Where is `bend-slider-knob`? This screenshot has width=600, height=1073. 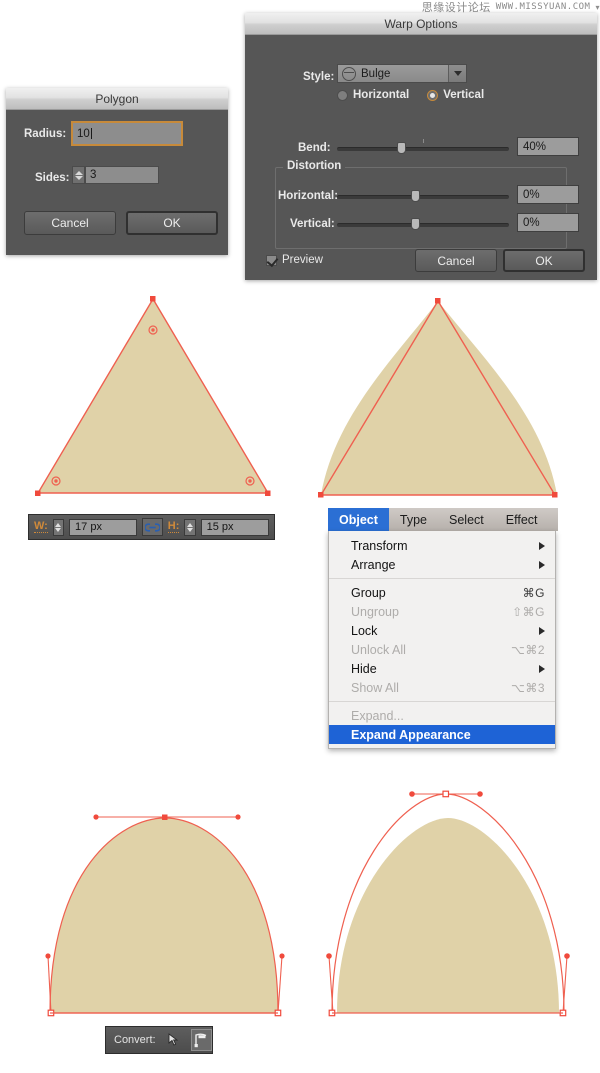 bend-slider-knob is located at coordinates (401, 148).